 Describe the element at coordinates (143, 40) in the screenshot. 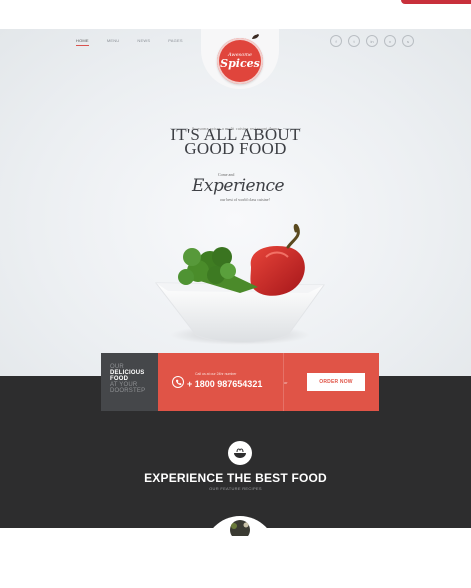

I see `nav-item-news: NEWS` at that location.